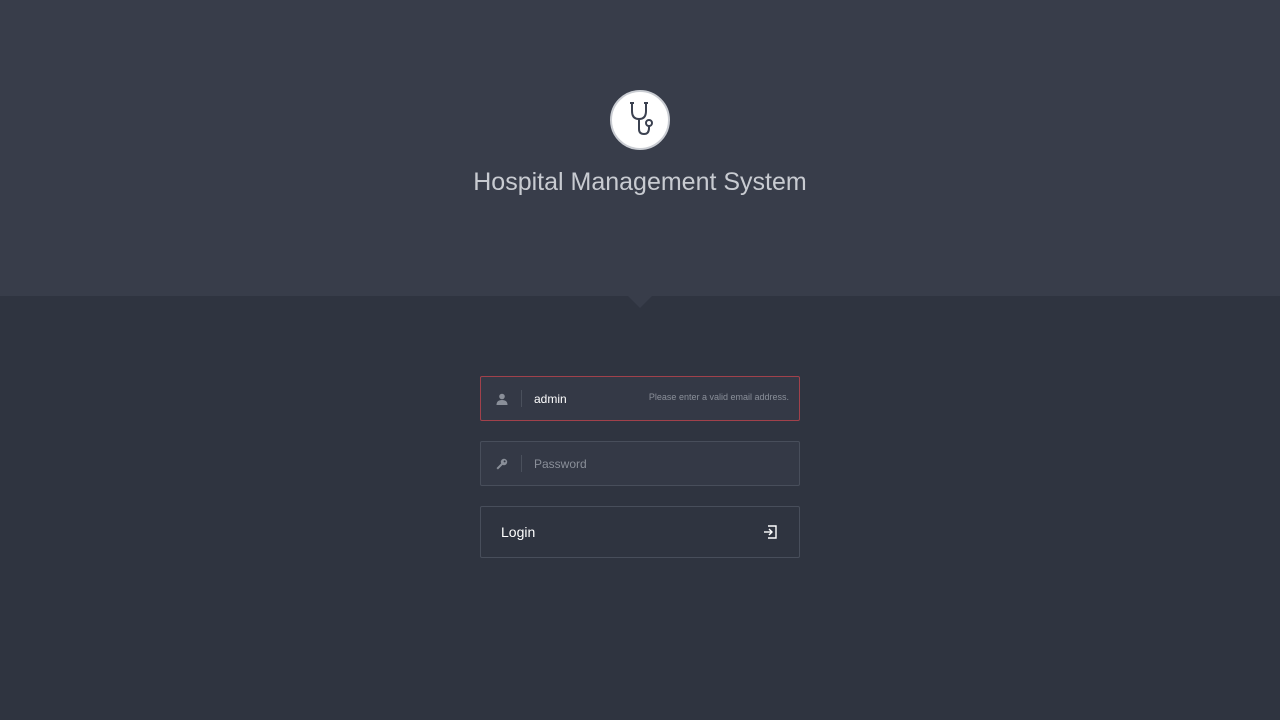  I want to click on login-button: Login, so click(640, 532).